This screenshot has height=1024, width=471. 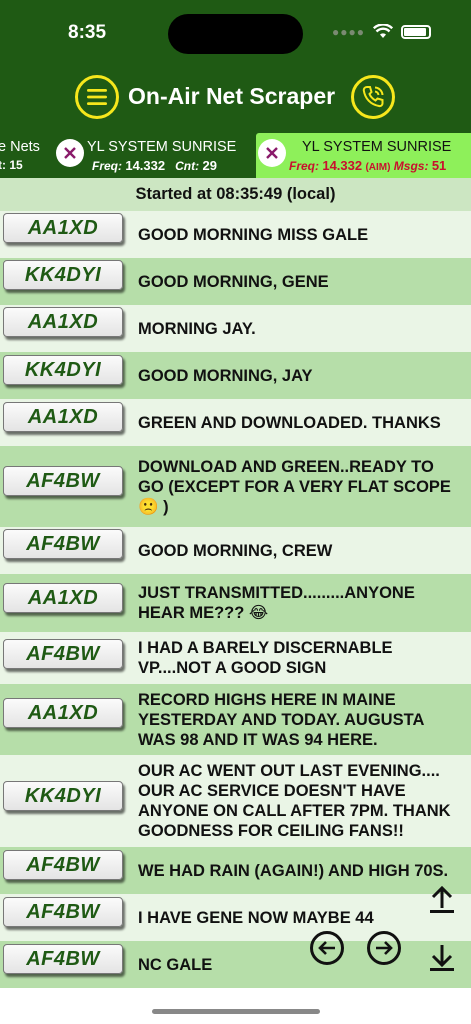 I want to click on hamburger-menu-icon, so click(x=97, y=97).